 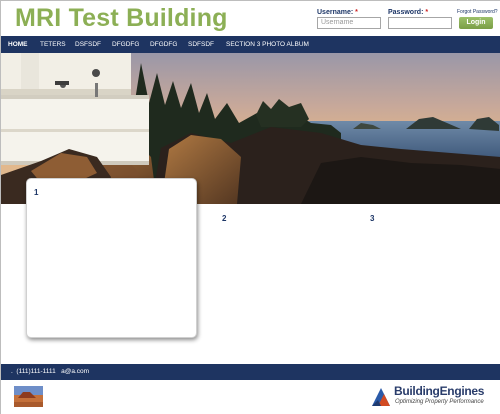 What do you see at coordinates (53, 44) in the screenshot?
I see `nav-item-teters: TETERS` at bounding box center [53, 44].